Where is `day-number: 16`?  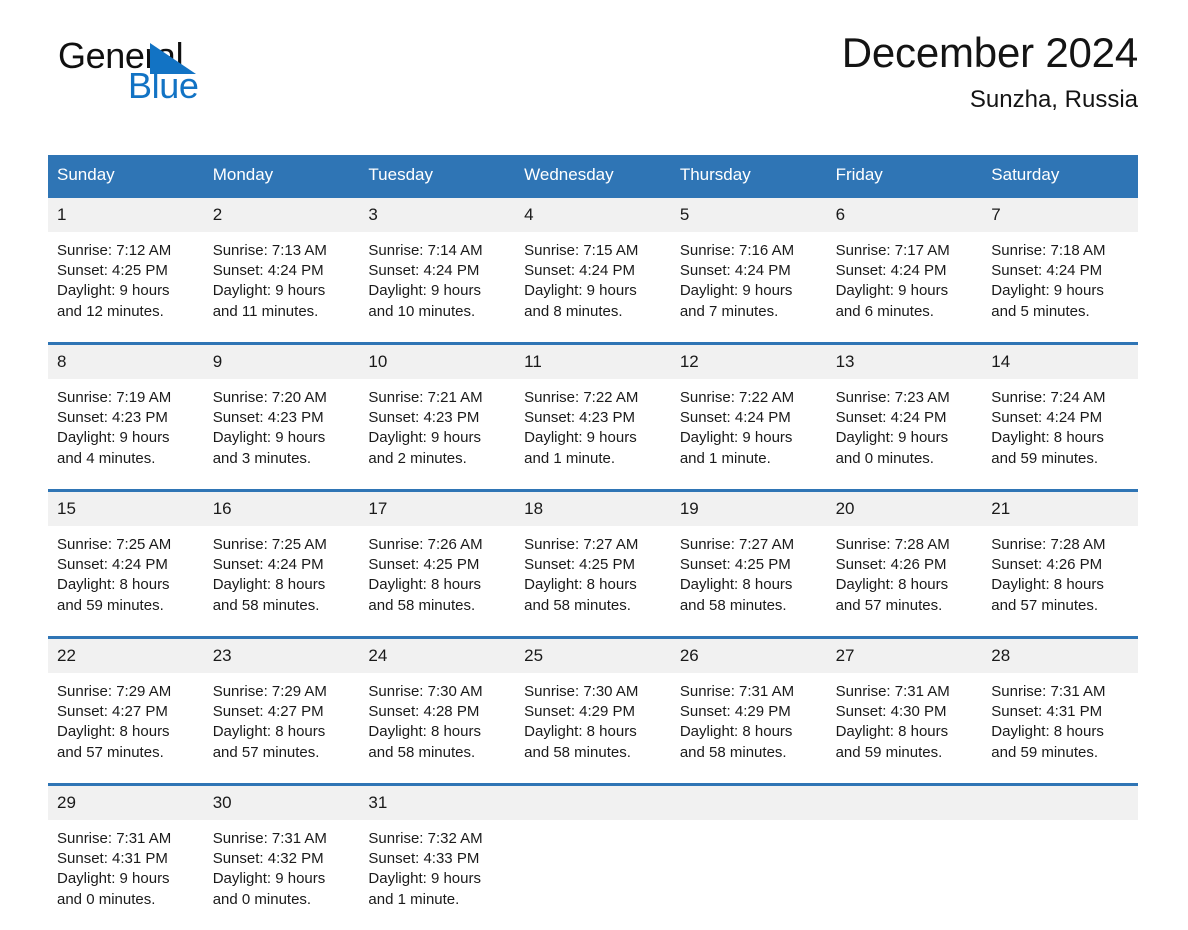
day-number: 16 is located at coordinates (282, 509).